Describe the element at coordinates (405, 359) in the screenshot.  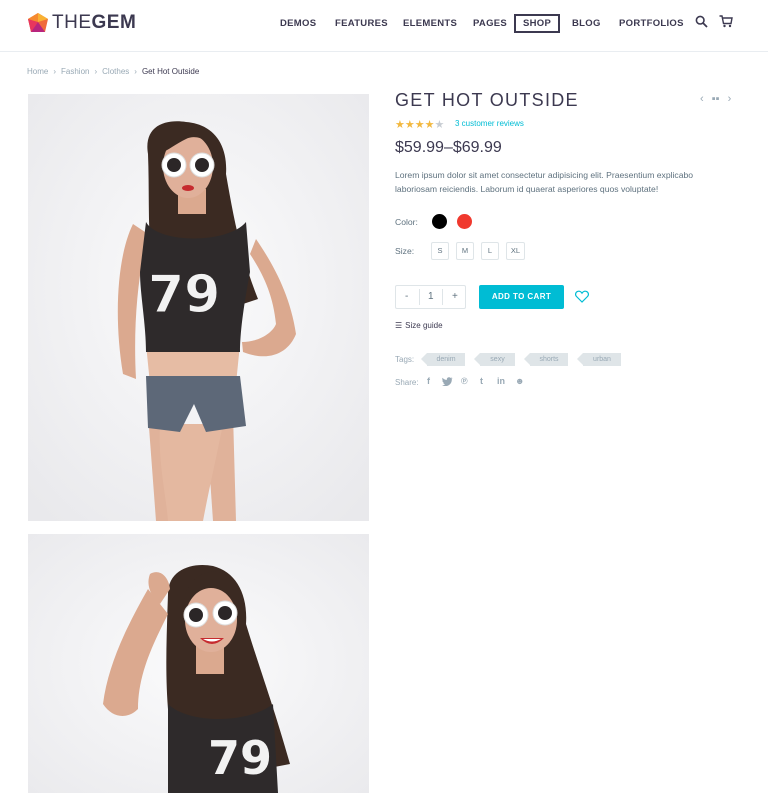
I see `tags-label: Tags:` at that location.